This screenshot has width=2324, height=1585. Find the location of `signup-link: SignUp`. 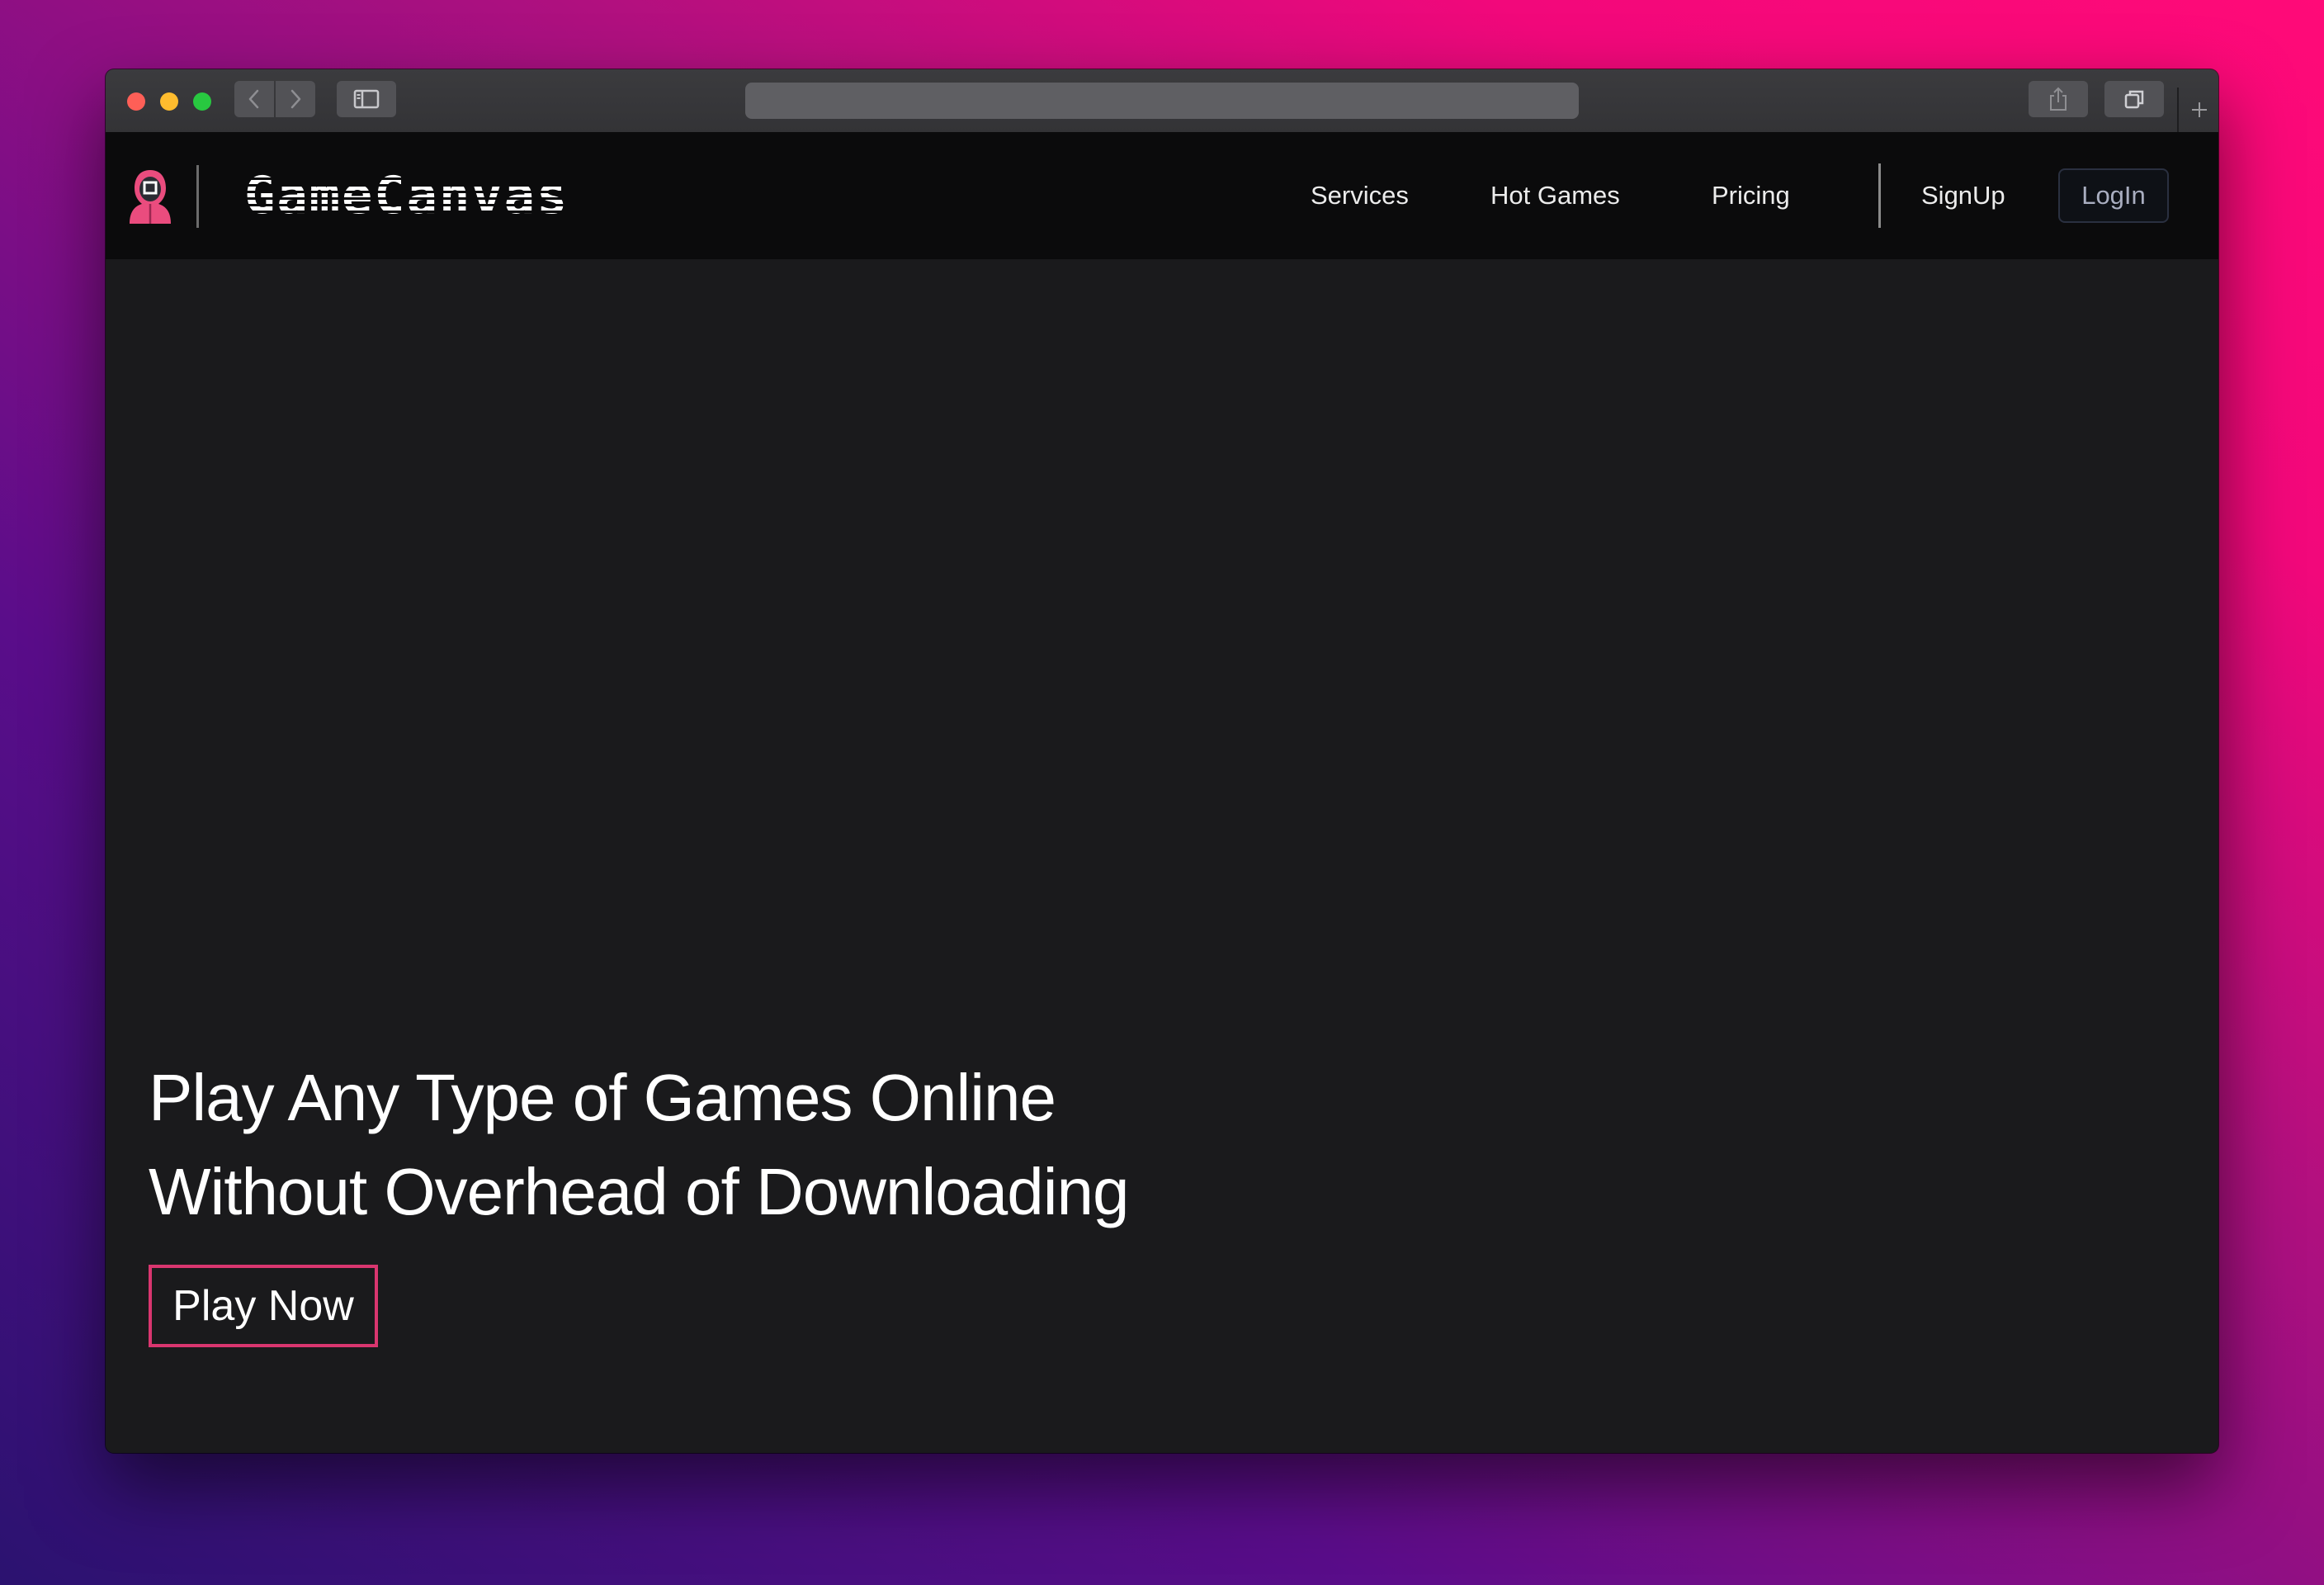

signup-link: SignUp is located at coordinates (1963, 195).